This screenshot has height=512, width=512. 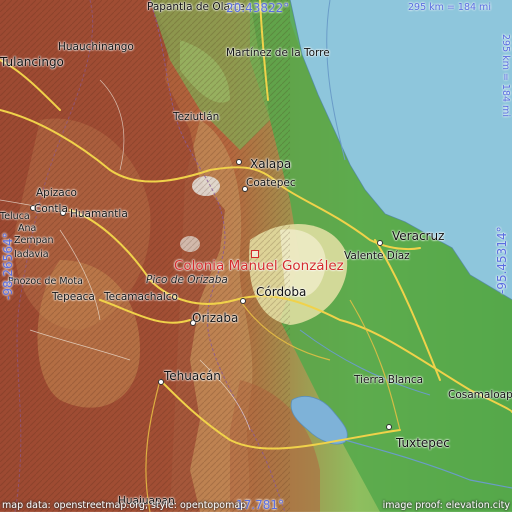 I want to click on place-tuxtepec: Tuxtepec, so click(x=423, y=443).